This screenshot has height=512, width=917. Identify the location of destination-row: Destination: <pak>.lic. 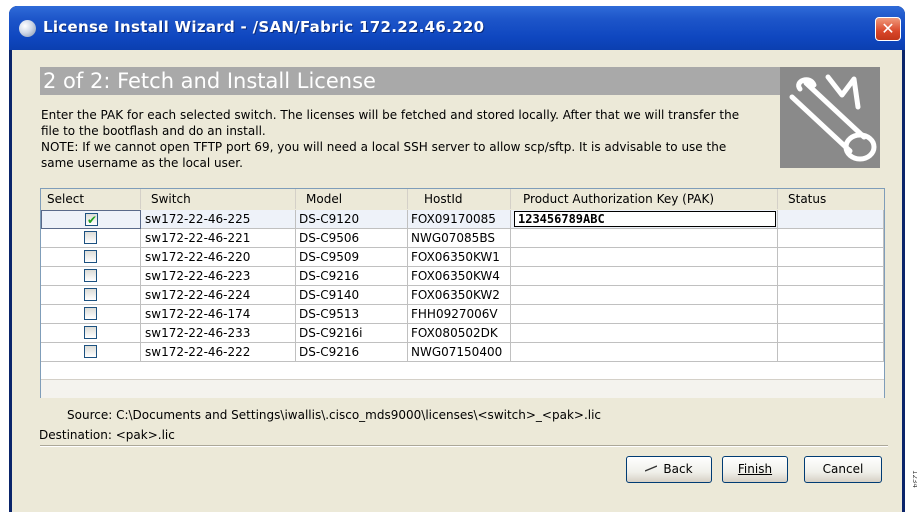
(107, 435).